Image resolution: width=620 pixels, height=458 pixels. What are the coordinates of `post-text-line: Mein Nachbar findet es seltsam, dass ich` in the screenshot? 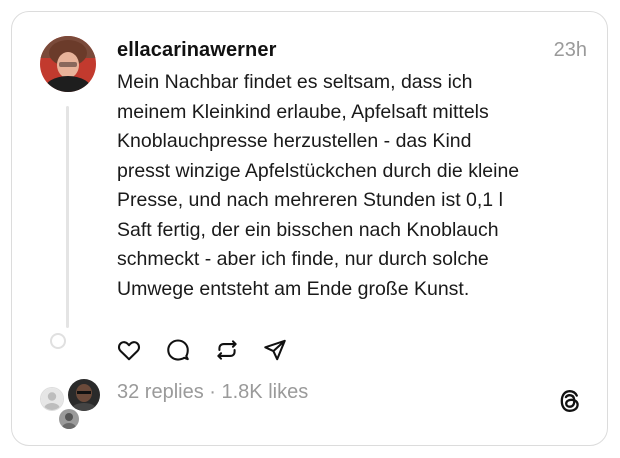 It's located at (295, 82).